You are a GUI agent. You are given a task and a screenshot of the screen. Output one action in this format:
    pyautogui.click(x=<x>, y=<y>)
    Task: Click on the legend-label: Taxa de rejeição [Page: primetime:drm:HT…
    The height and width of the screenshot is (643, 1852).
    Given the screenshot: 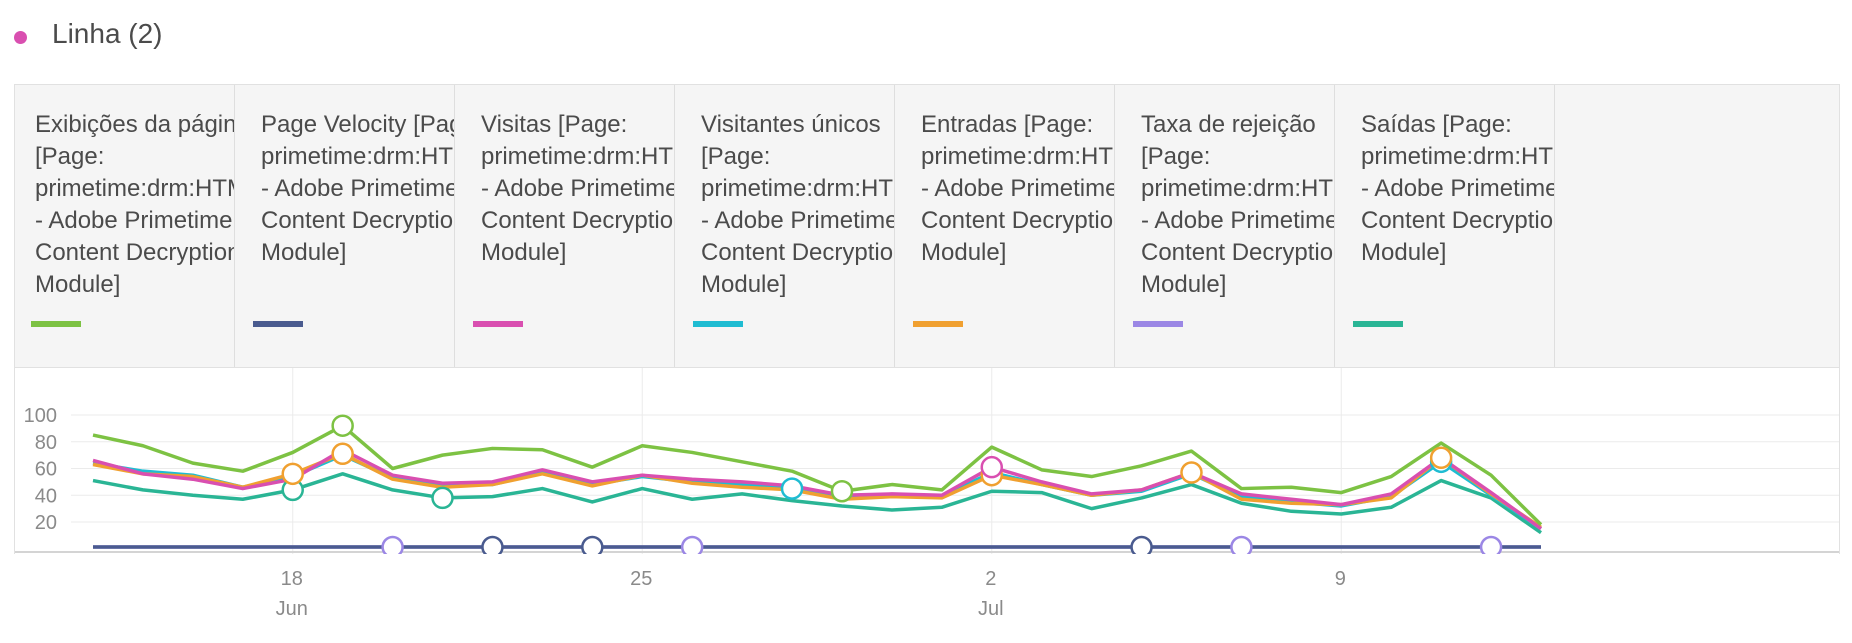 What is the action you would take?
    pyautogui.click(x=1238, y=204)
    